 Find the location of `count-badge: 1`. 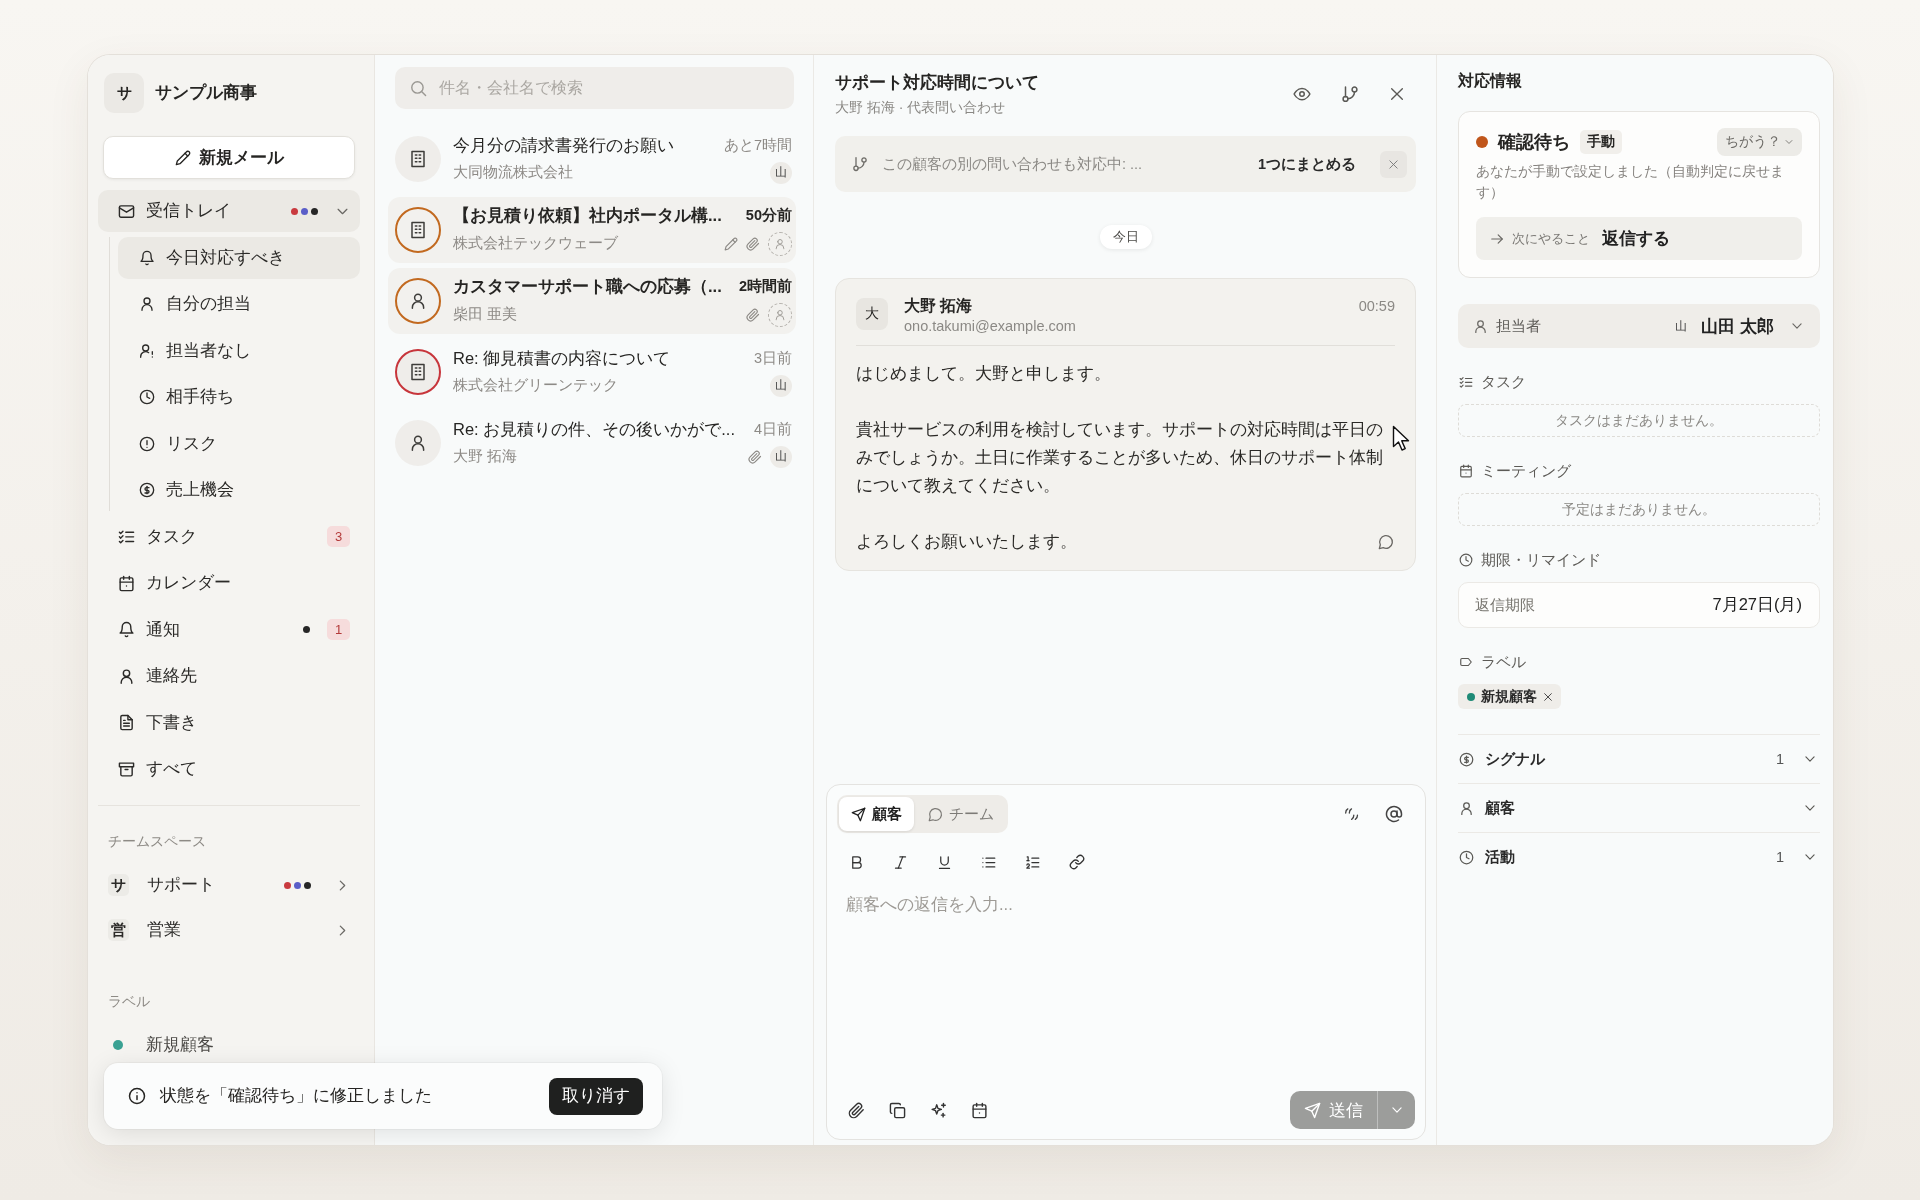

count-badge: 1 is located at coordinates (338, 629).